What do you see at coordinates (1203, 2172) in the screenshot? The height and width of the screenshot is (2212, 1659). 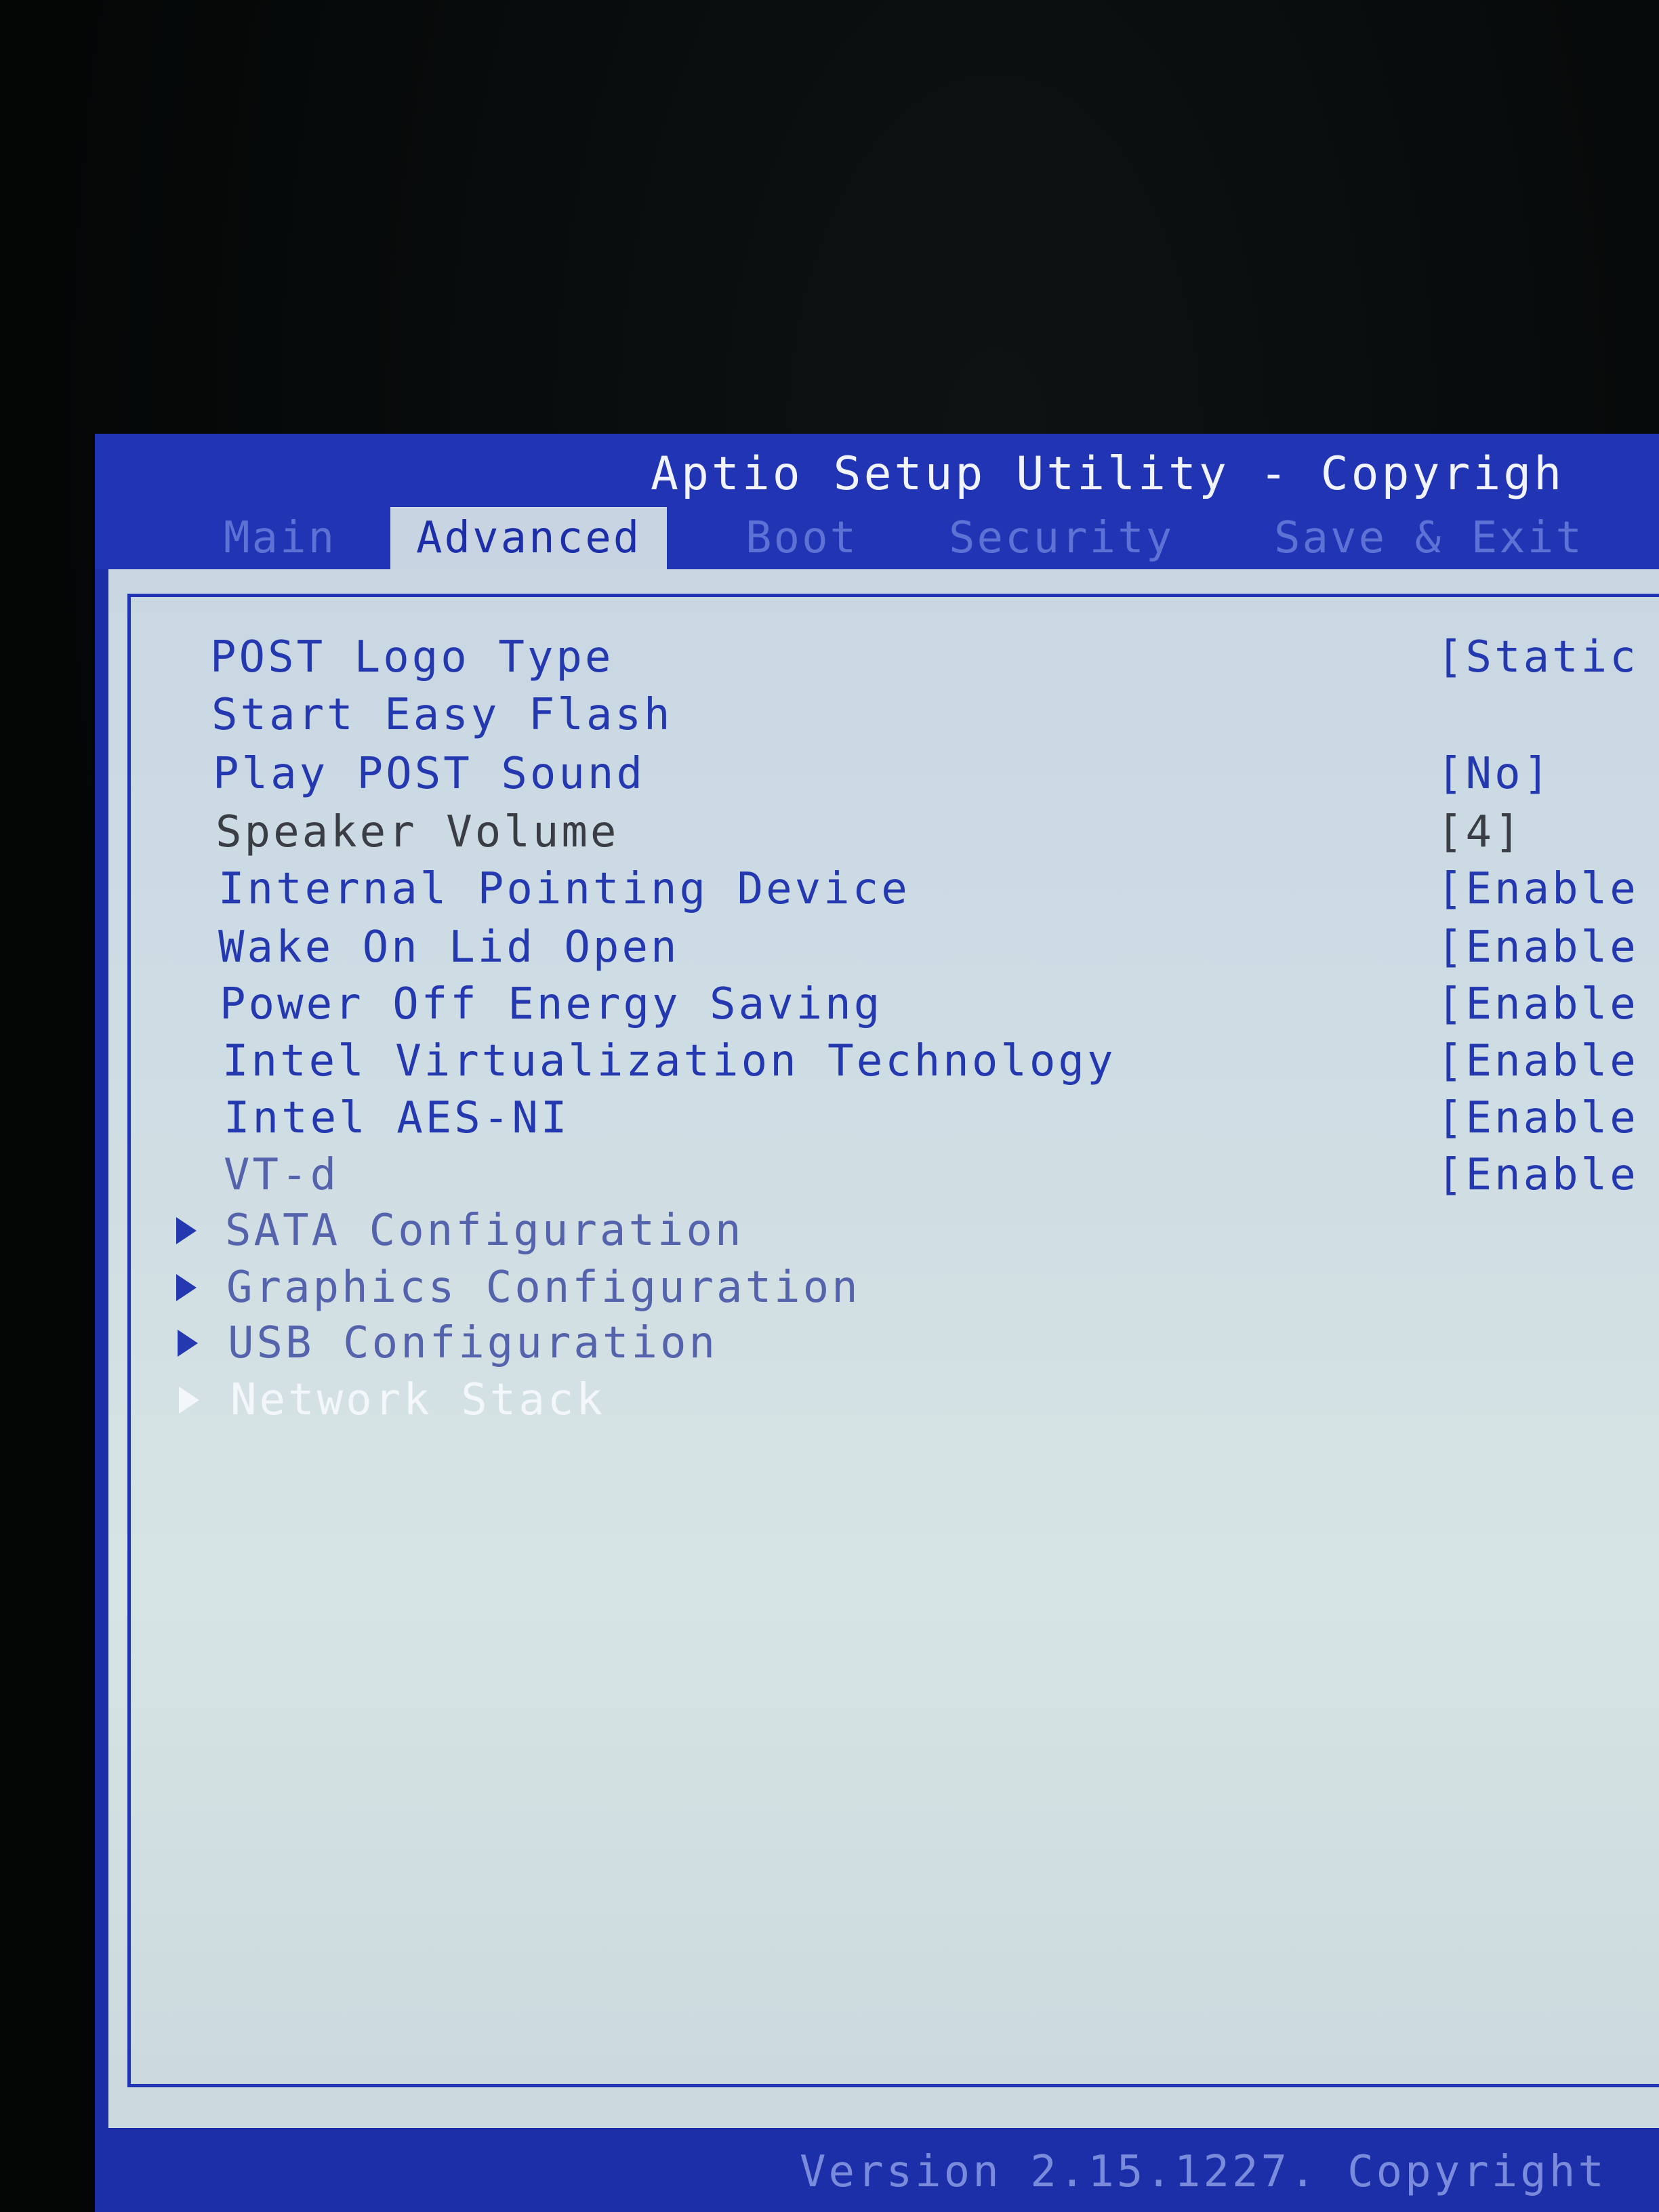 I see `version-text: Version 2.15.1227. Copyright` at bounding box center [1203, 2172].